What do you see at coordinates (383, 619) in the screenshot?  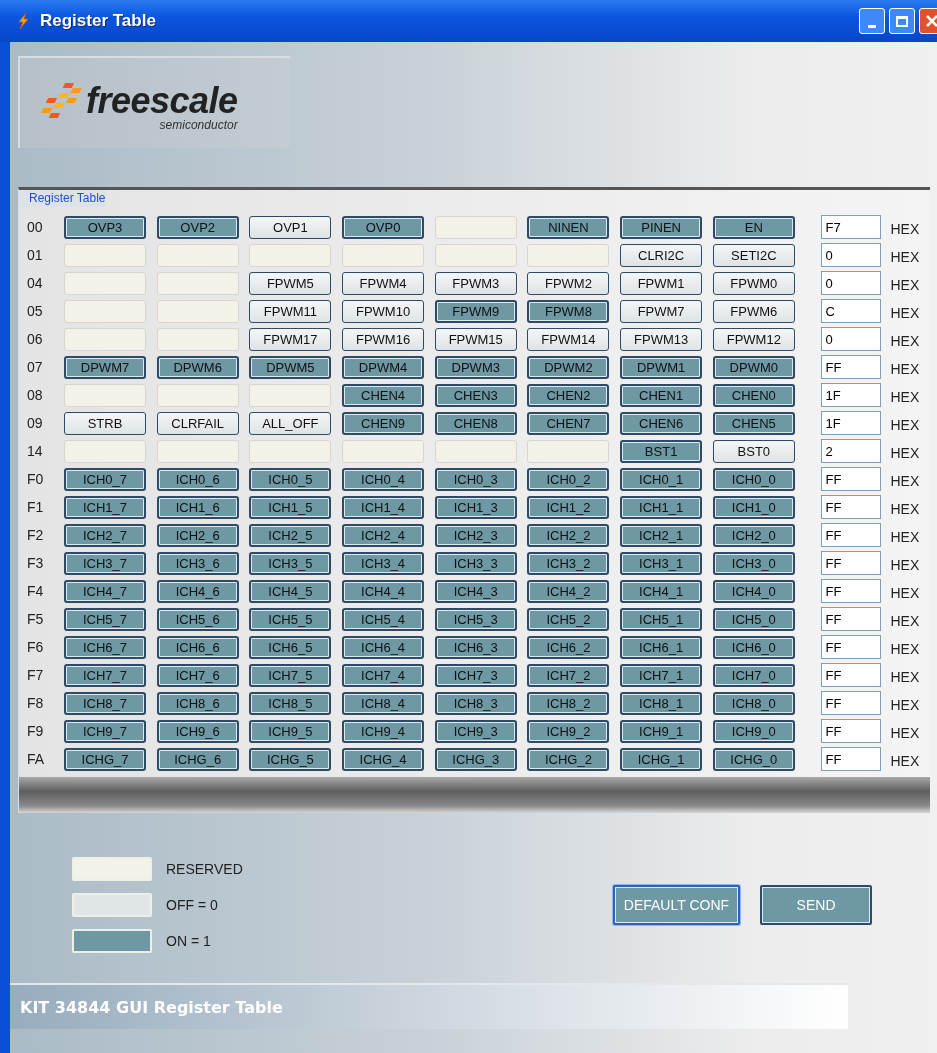 I see `bit-toggle: ICH5_4` at bounding box center [383, 619].